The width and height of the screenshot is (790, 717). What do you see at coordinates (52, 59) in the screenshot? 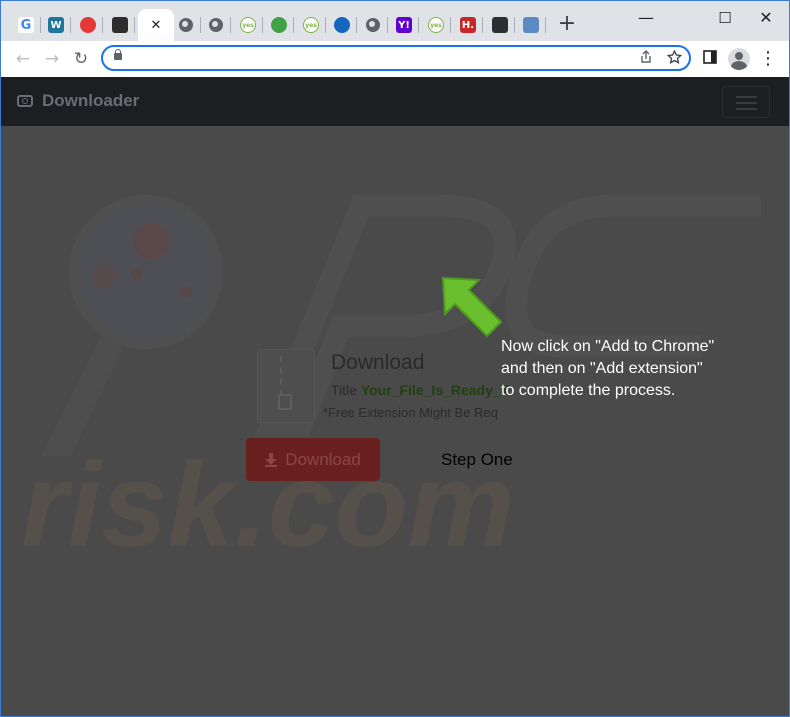
I see `forward-button: →` at bounding box center [52, 59].